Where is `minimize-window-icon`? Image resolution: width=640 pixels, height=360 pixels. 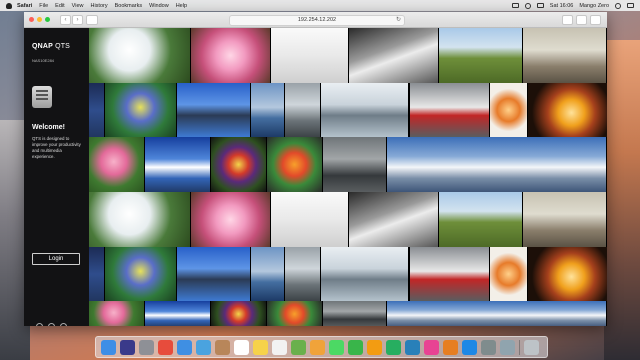 minimize-window-icon is located at coordinates (39, 19).